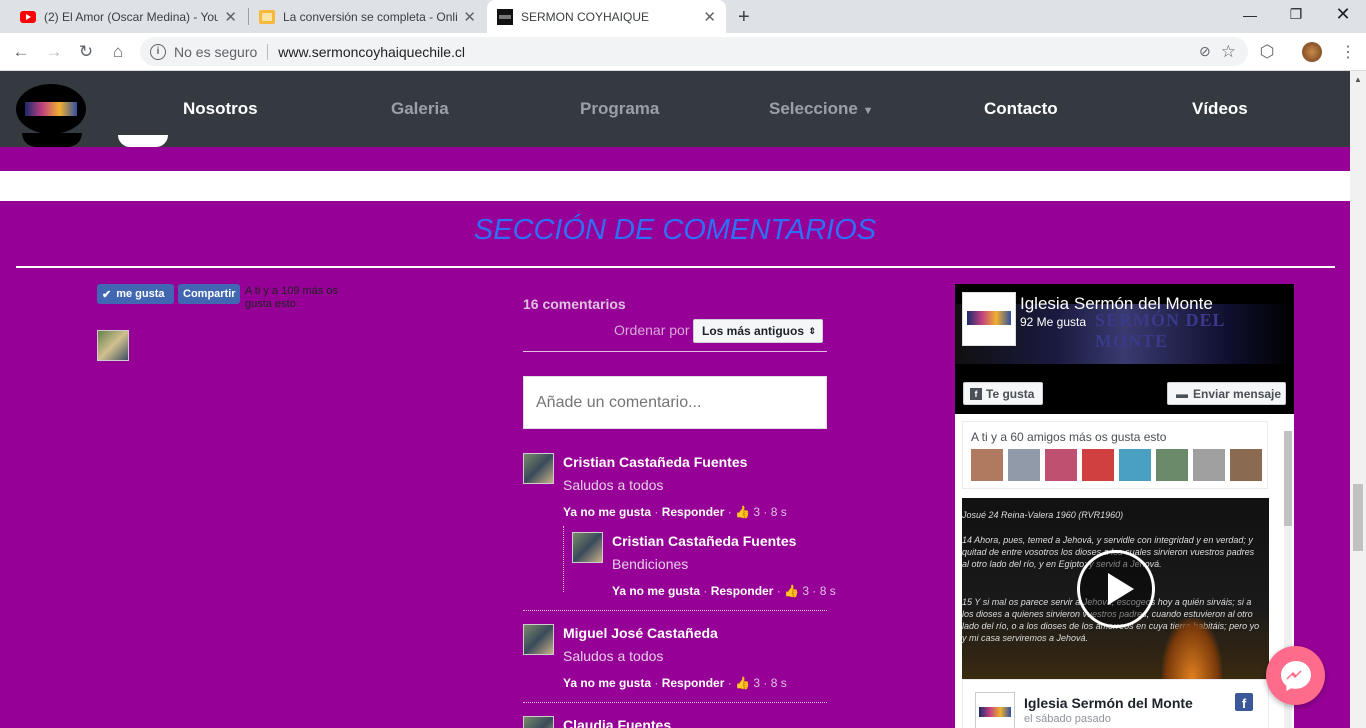  What do you see at coordinates (675, 402) in the screenshot?
I see `comment-input` at bounding box center [675, 402].